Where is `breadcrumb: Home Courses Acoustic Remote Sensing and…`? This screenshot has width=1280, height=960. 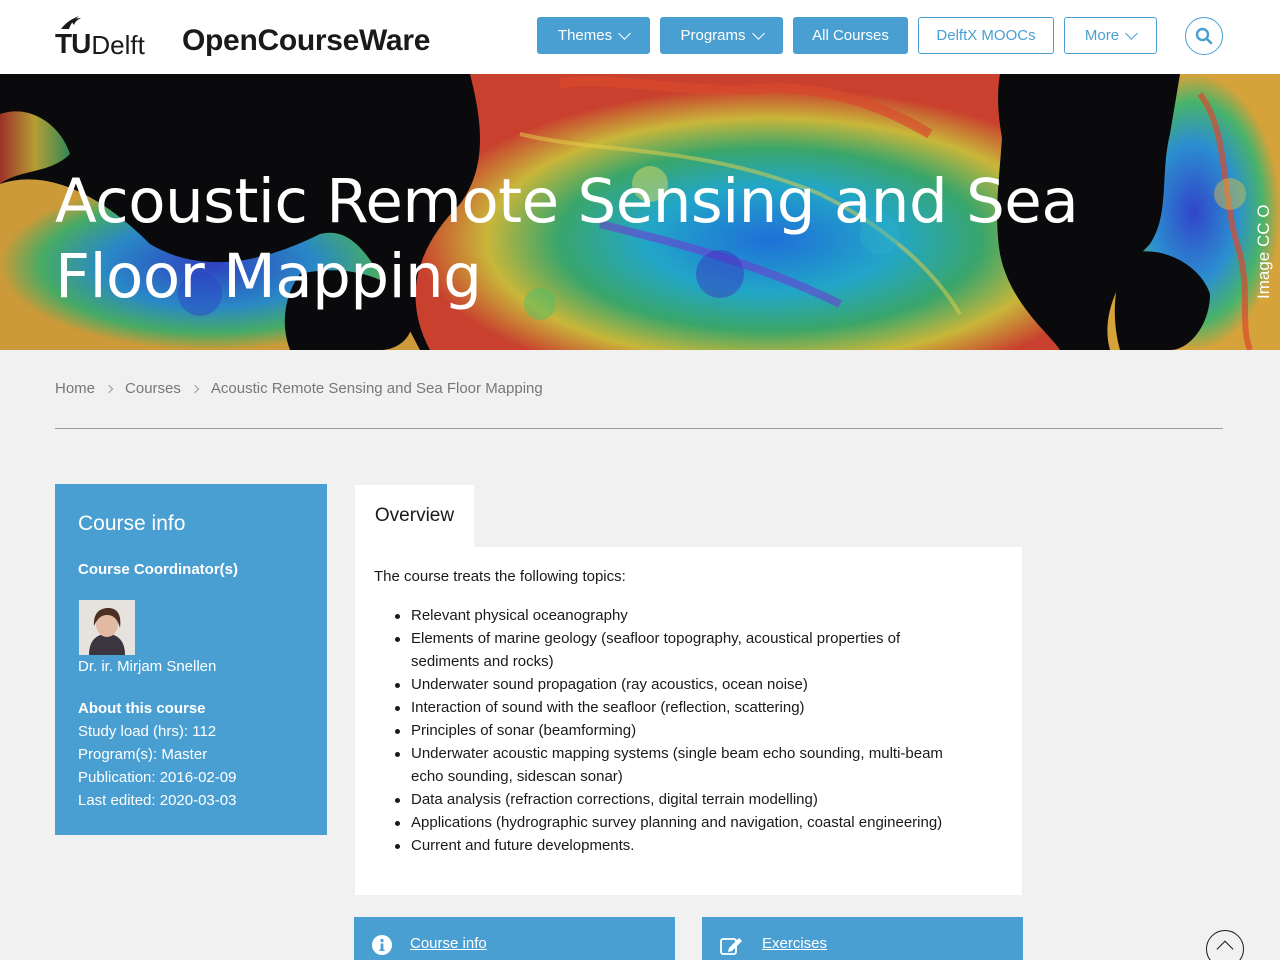
breadcrumb: Home Courses Acoustic Remote Sensing and… is located at coordinates (299, 388).